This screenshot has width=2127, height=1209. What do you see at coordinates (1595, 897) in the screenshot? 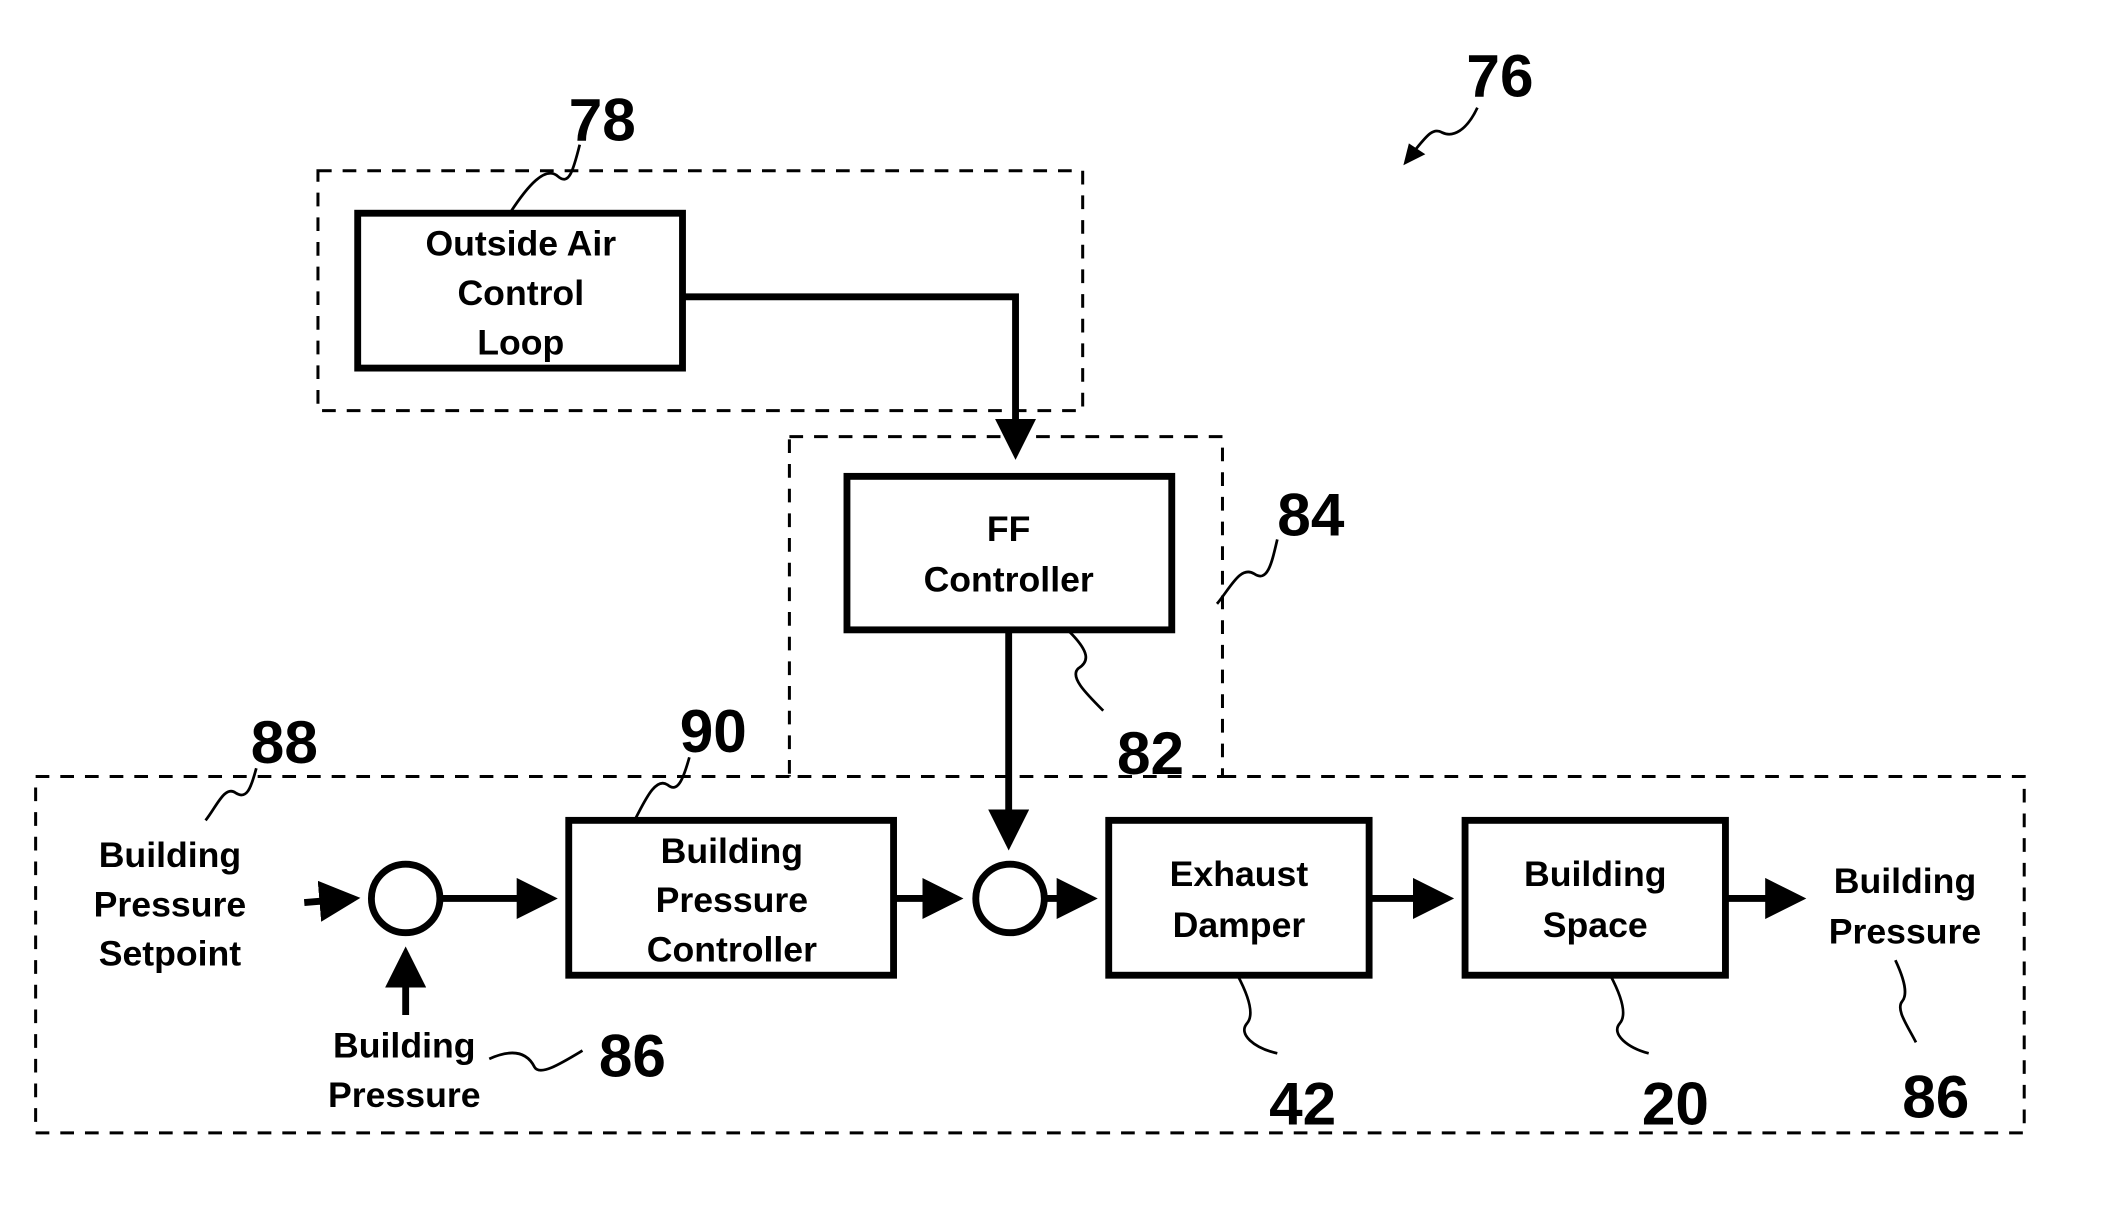
I see `building-space-block` at bounding box center [1595, 897].